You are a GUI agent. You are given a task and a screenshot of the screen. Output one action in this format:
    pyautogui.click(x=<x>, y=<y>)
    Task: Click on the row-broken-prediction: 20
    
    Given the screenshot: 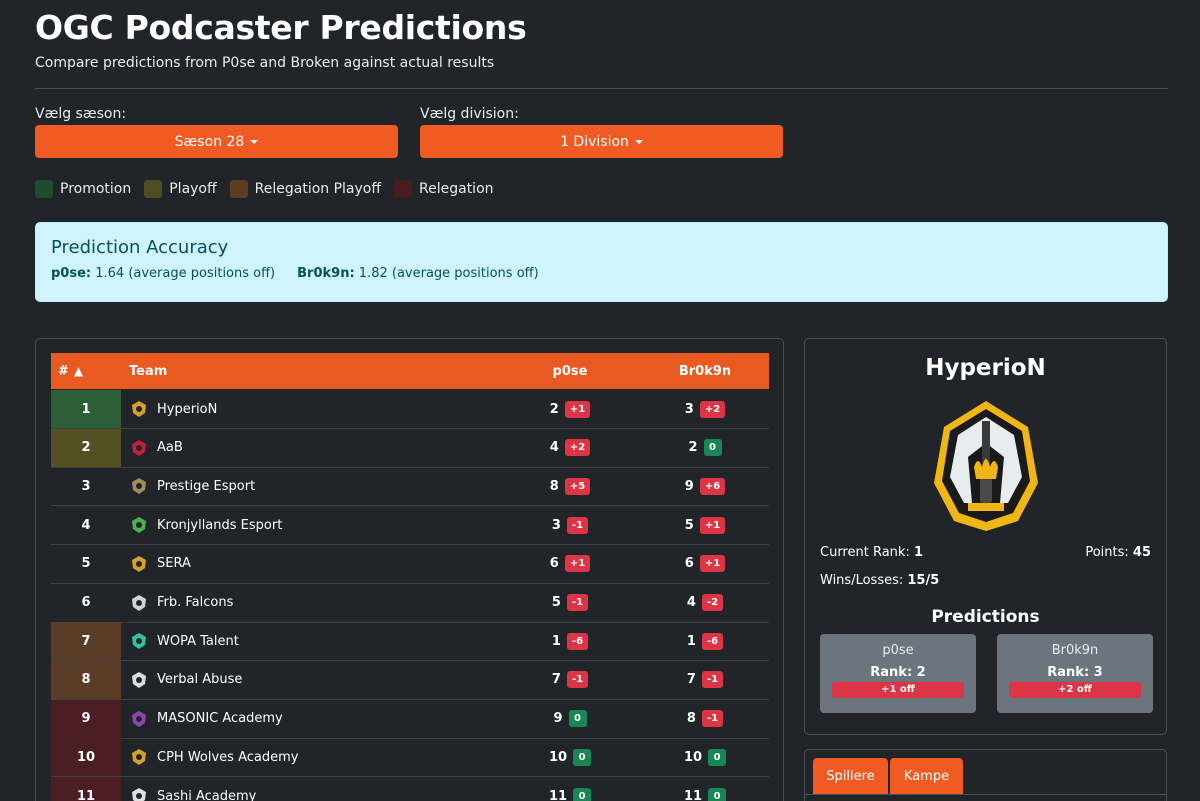 What is the action you would take?
    pyautogui.click(x=705, y=448)
    